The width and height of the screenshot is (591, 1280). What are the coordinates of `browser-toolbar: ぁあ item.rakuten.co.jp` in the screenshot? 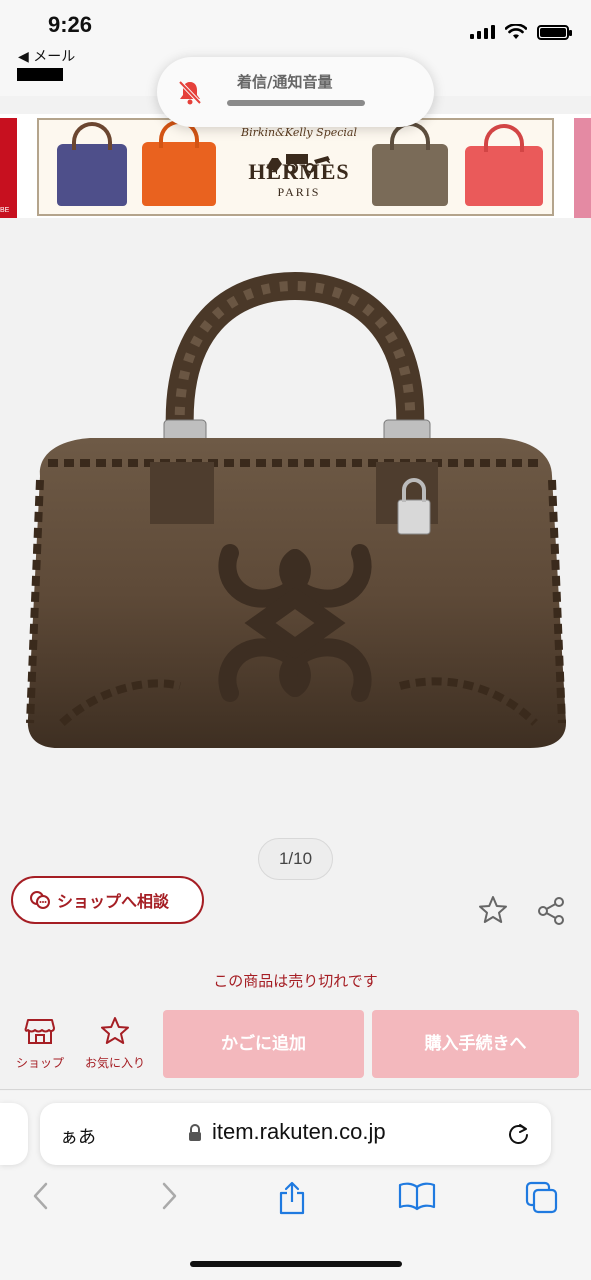 It's located at (295, 1185).